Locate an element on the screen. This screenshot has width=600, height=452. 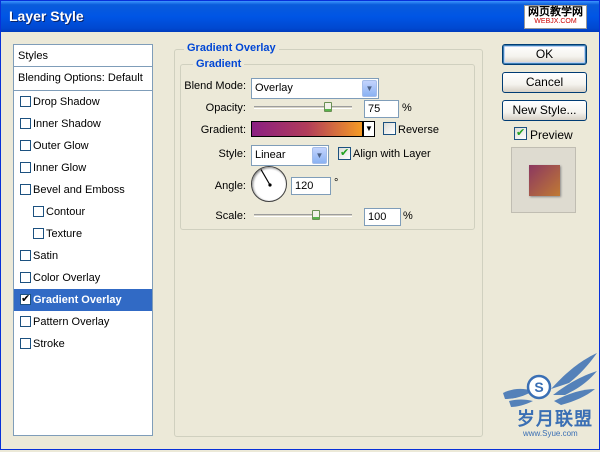
style-item-contour: Contour is located at coordinates (83, 212).